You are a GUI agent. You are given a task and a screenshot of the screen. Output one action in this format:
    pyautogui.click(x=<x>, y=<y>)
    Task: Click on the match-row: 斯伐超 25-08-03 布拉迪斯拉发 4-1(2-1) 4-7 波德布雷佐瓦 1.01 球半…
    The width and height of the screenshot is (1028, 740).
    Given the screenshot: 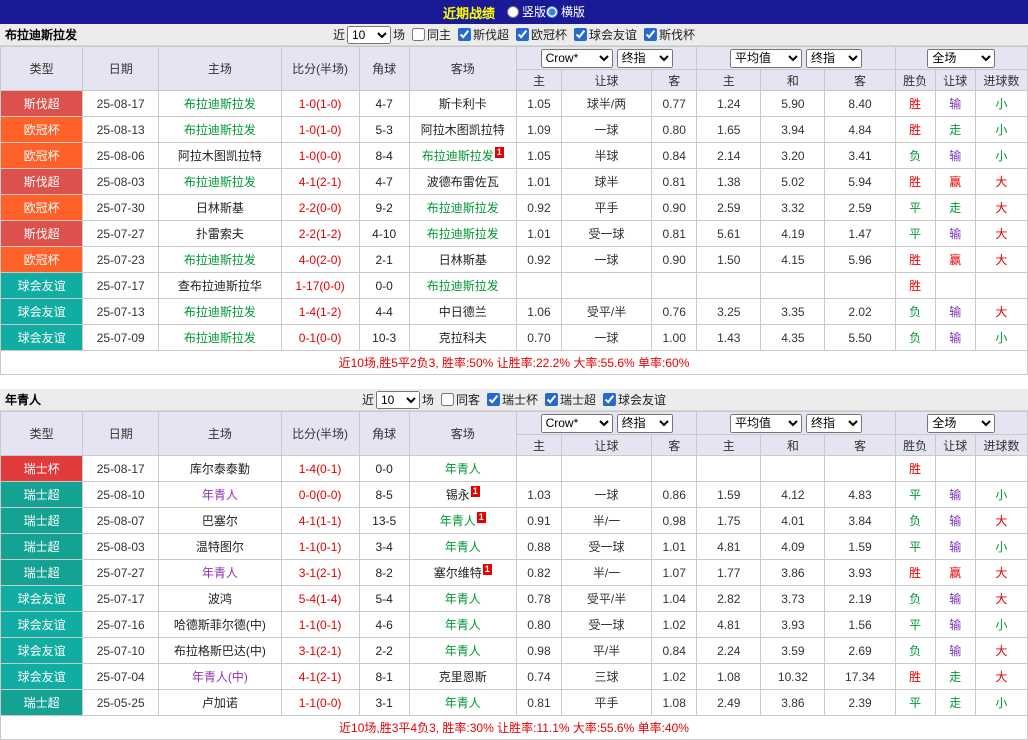 What is the action you would take?
    pyautogui.click(x=514, y=181)
    